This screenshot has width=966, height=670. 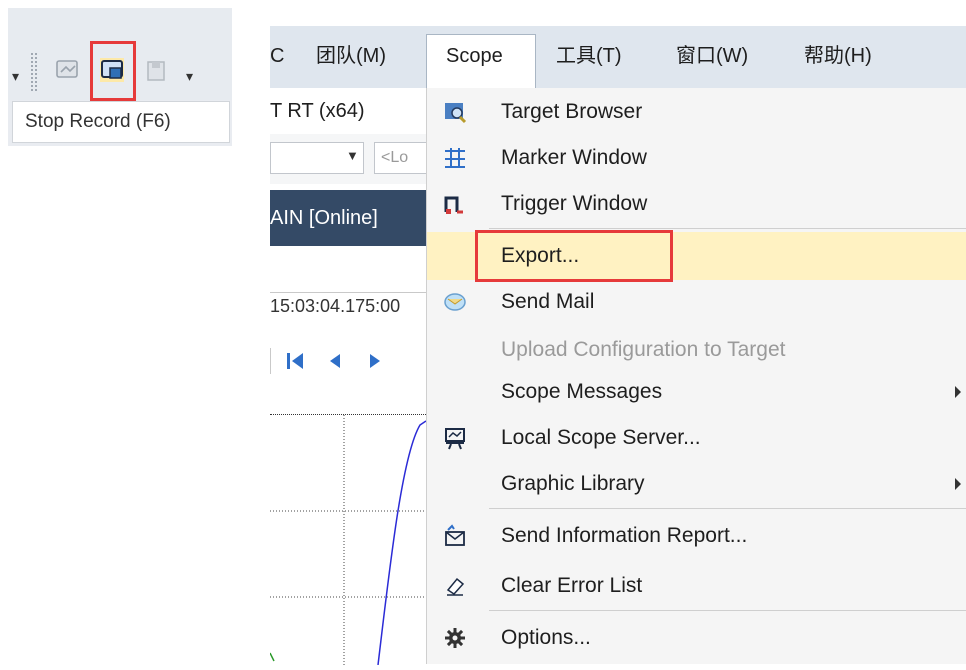 I want to click on send-mail-icon, so click(x=455, y=302).